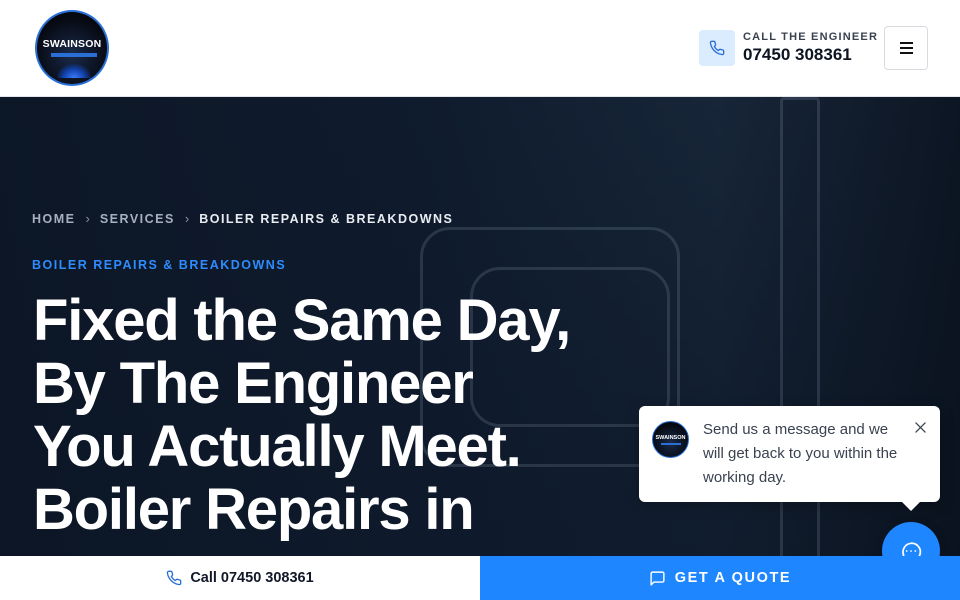 The width and height of the screenshot is (960, 600). Describe the element at coordinates (74, 71) in the screenshot. I see `flame-icon` at that location.